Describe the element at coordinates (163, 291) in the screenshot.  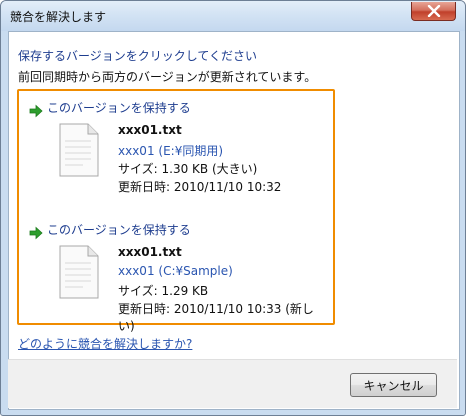
I see `file-size: サイズ: 1.29 KB` at that location.